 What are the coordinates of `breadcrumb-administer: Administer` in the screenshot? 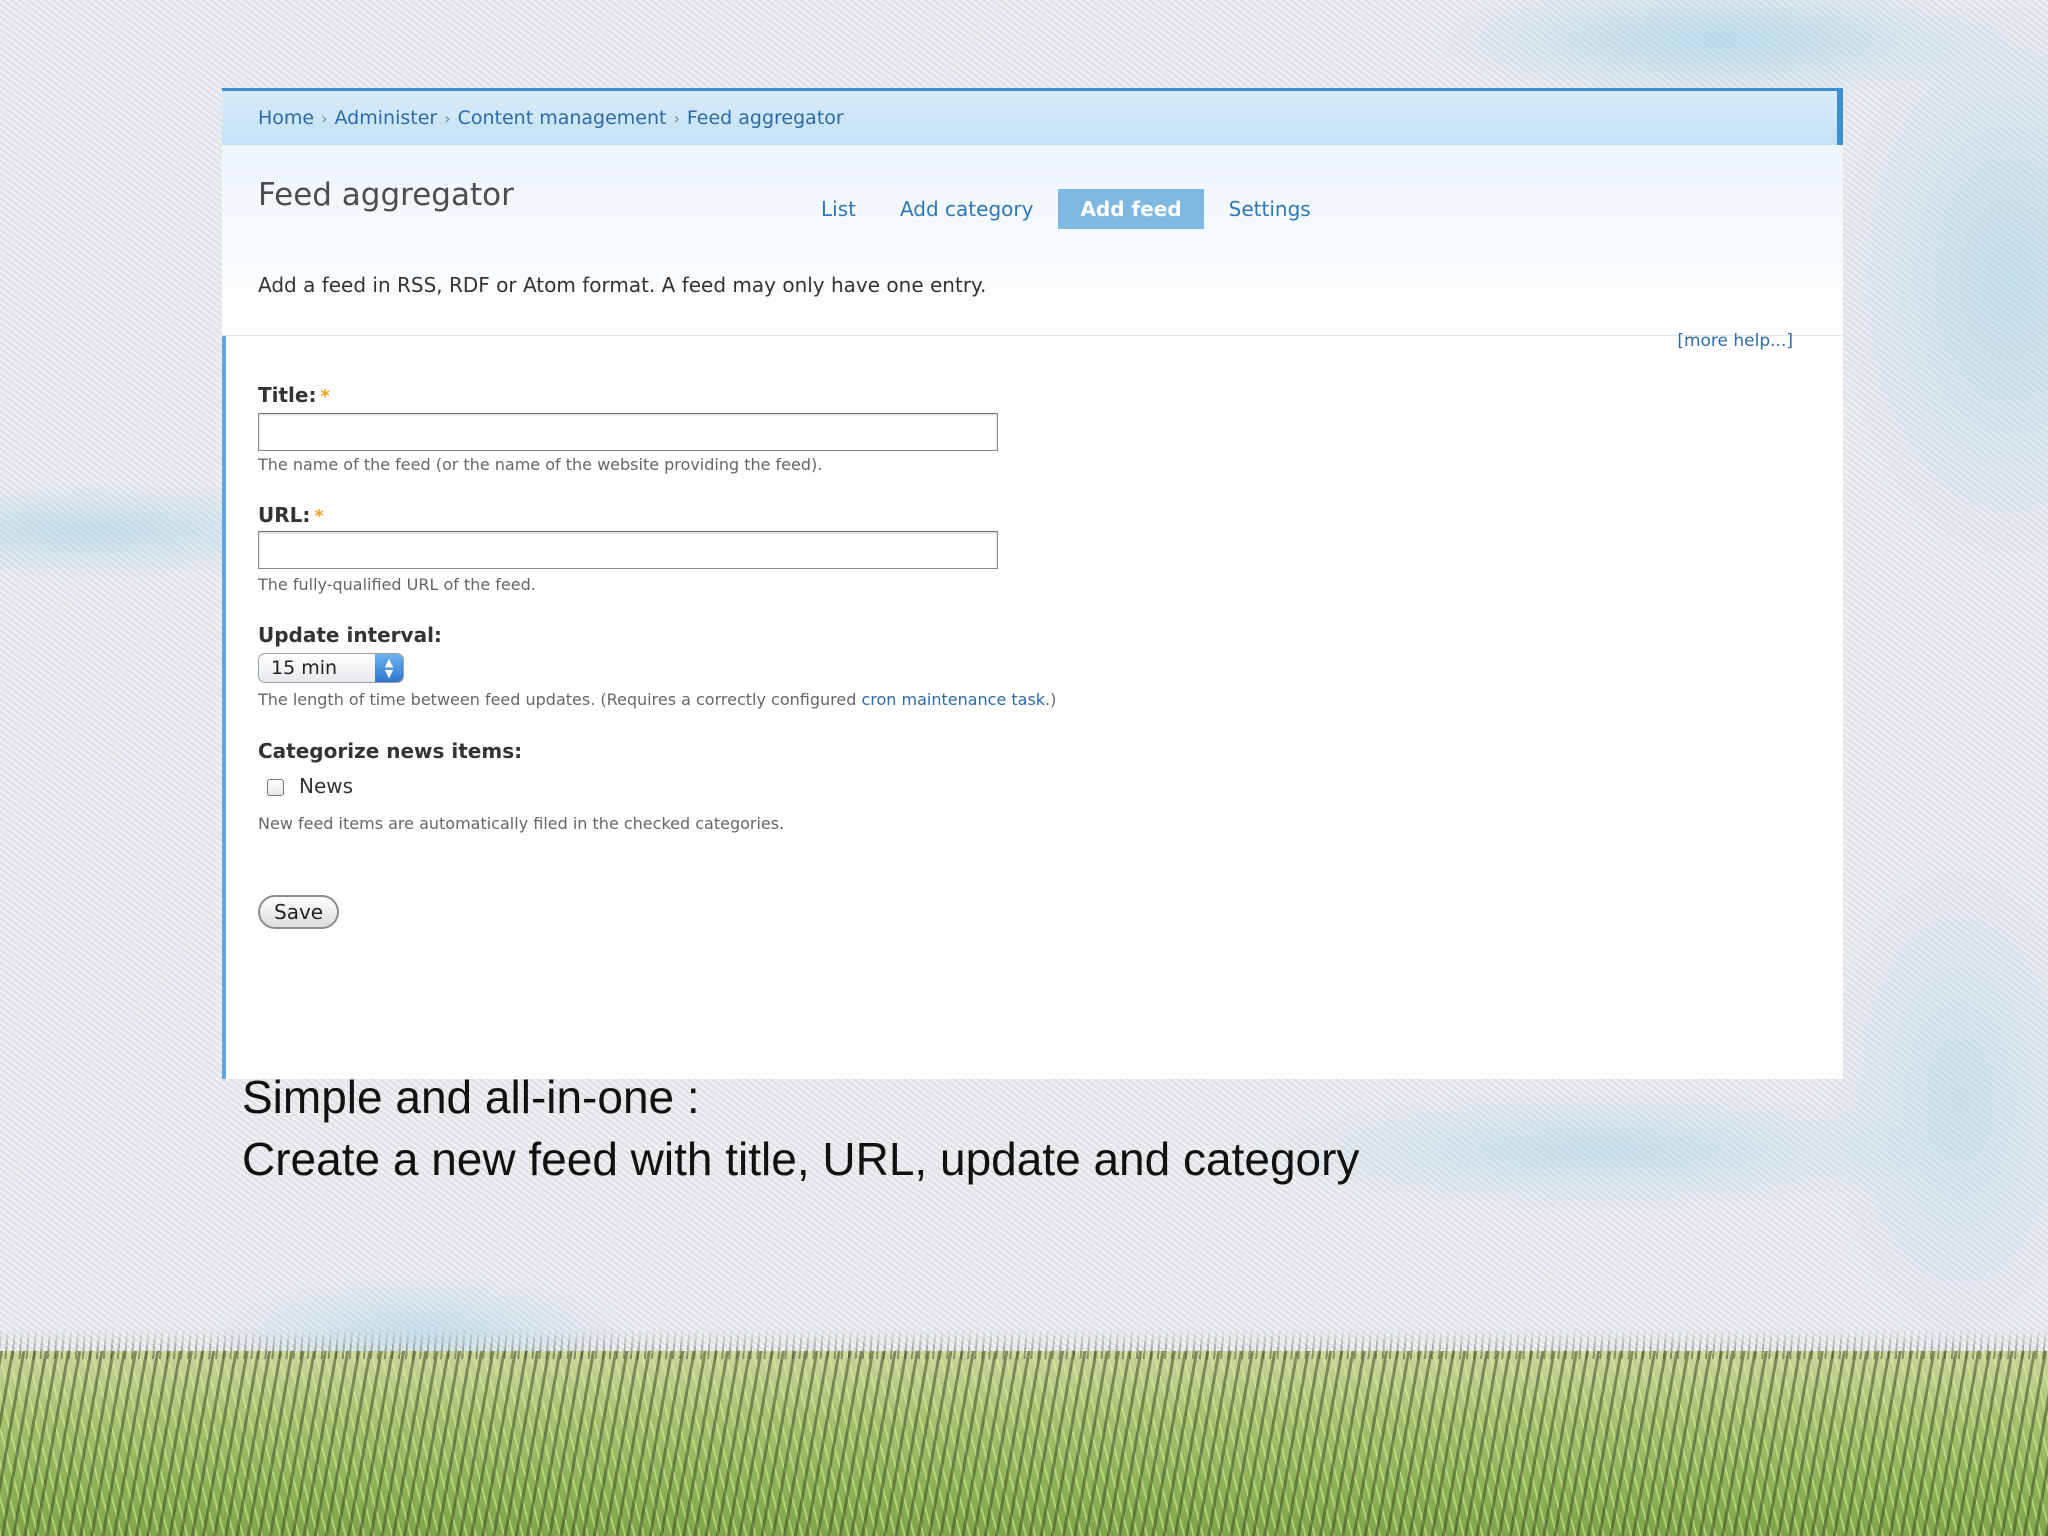 It's located at (386, 118).